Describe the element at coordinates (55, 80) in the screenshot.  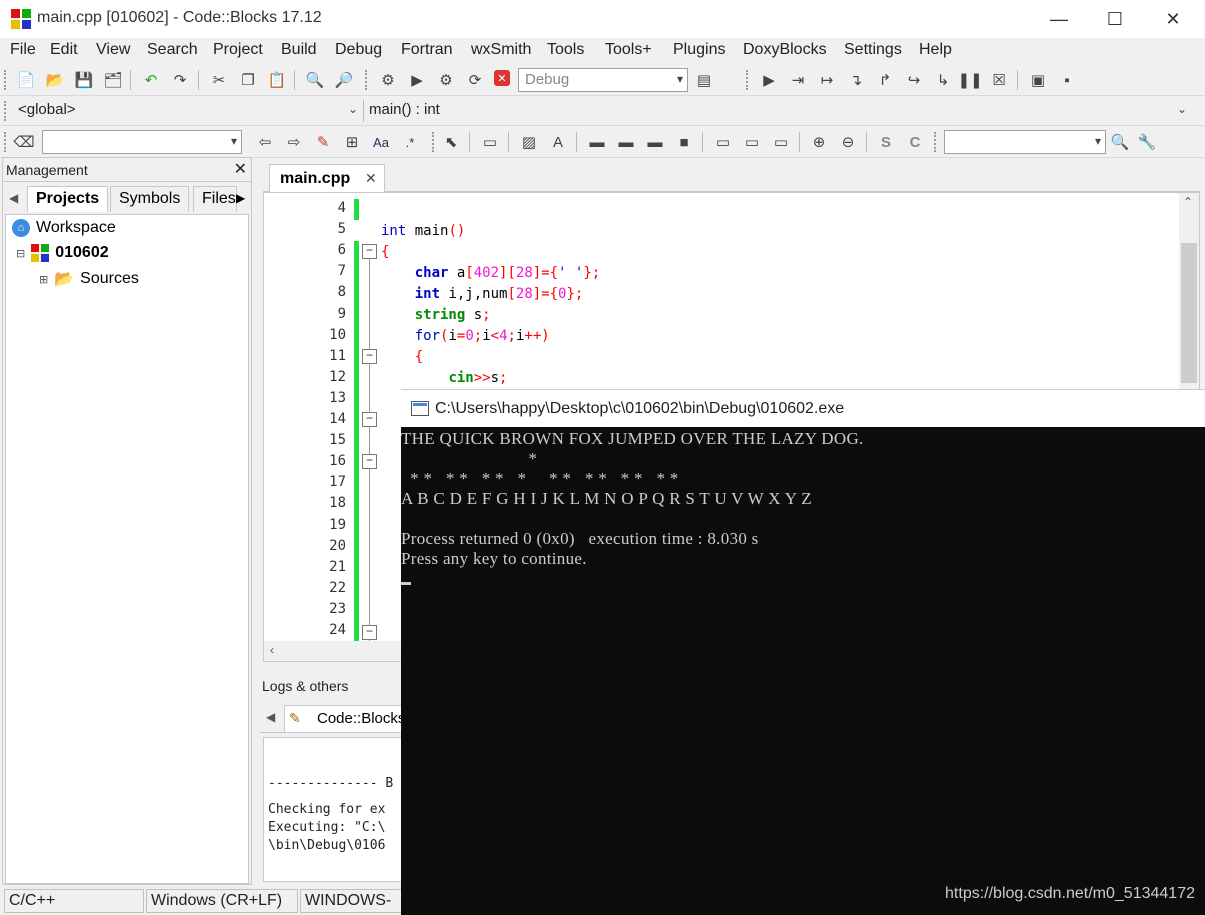
I see `open-file-icon: 📂` at that location.